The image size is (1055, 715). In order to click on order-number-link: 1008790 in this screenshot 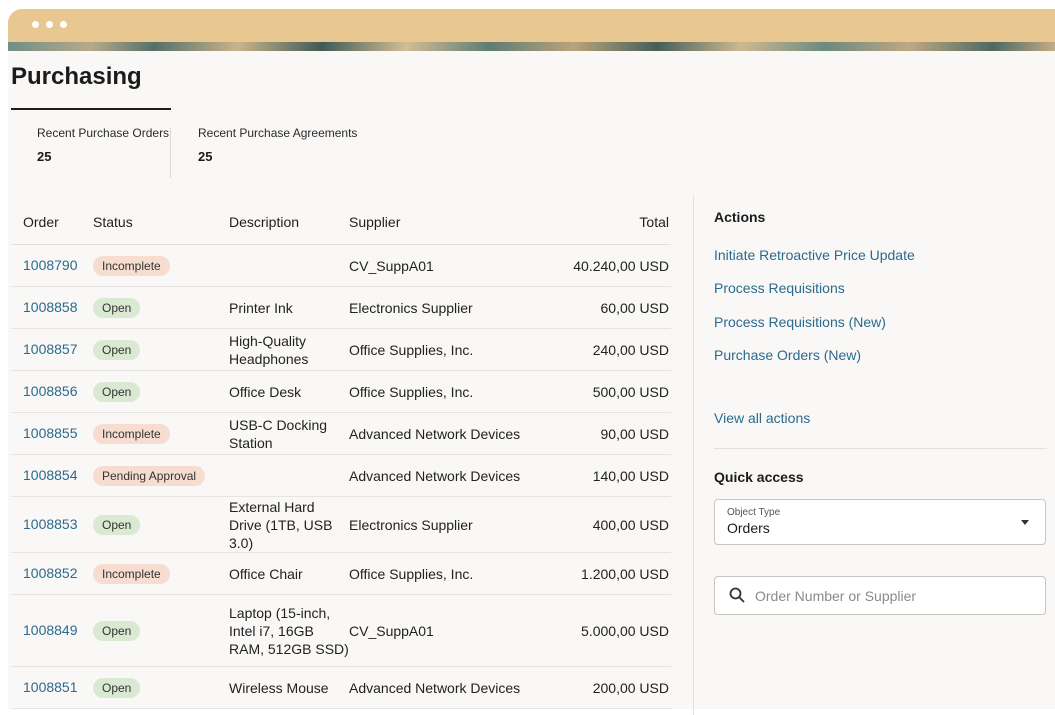, I will do `click(50, 265)`.